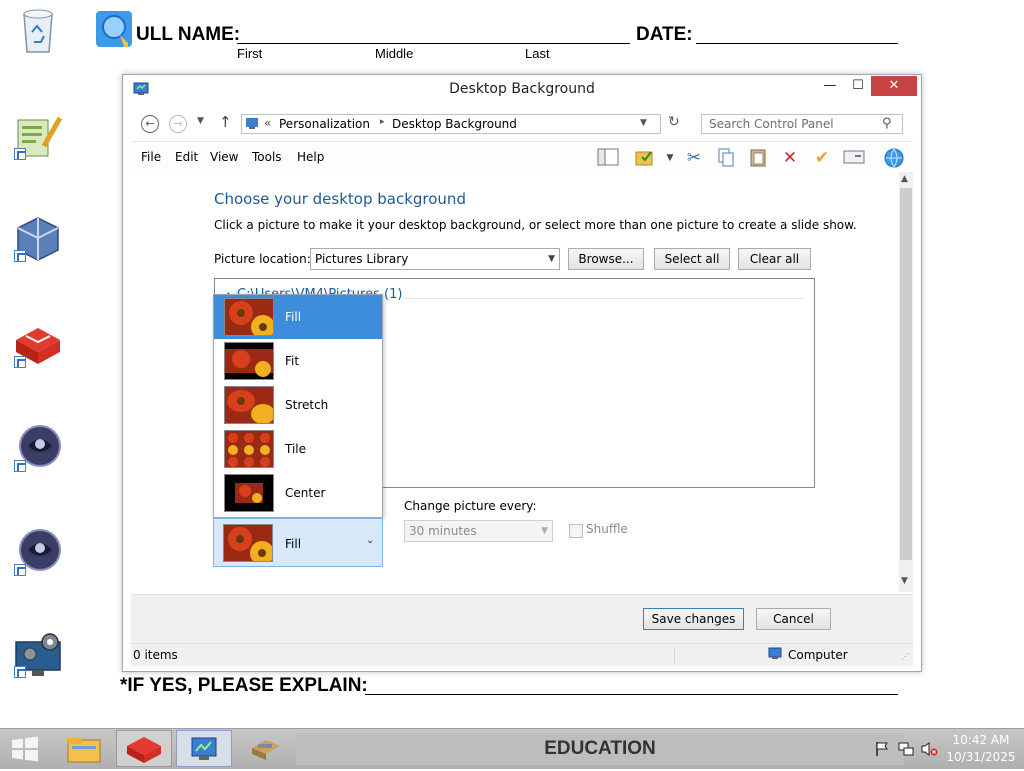 The height and width of the screenshot is (771, 1024). Describe the element at coordinates (894, 158) in the screenshot. I see `internet-globe-icon` at that location.